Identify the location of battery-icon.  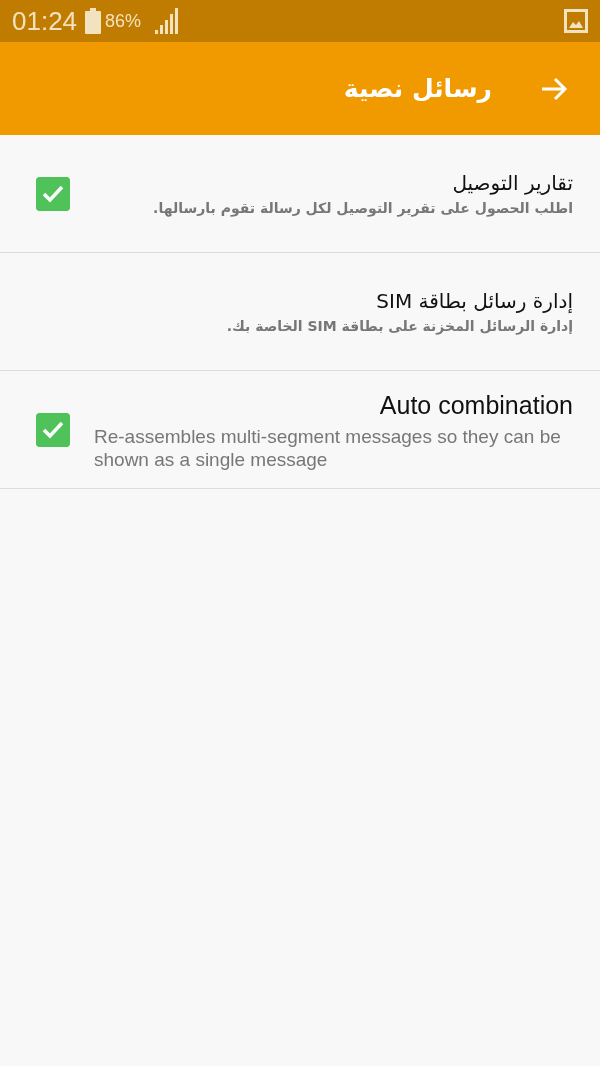
(93, 21).